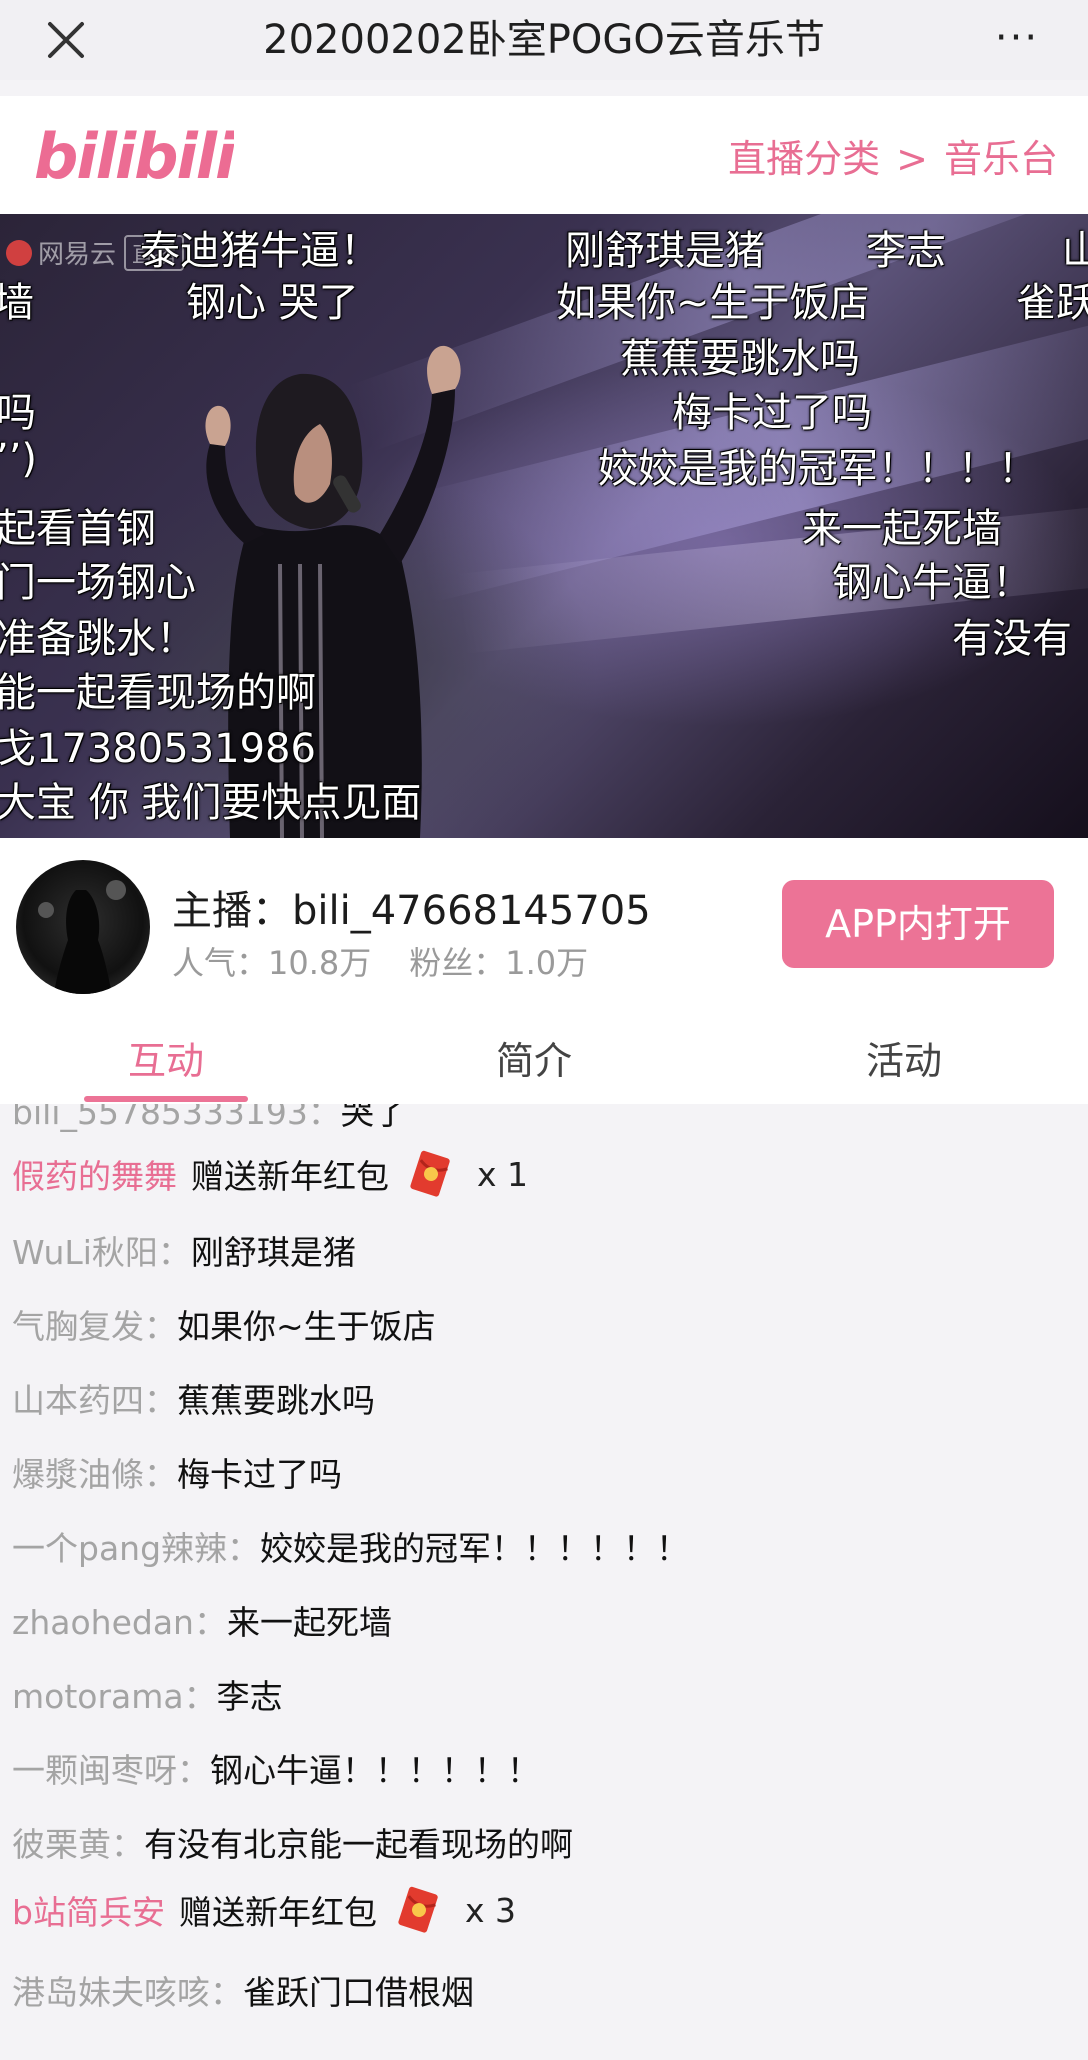 Image resolution: width=1088 pixels, height=2060 pixels. I want to click on chat-username: b站简兵安, so click(88, 1910).